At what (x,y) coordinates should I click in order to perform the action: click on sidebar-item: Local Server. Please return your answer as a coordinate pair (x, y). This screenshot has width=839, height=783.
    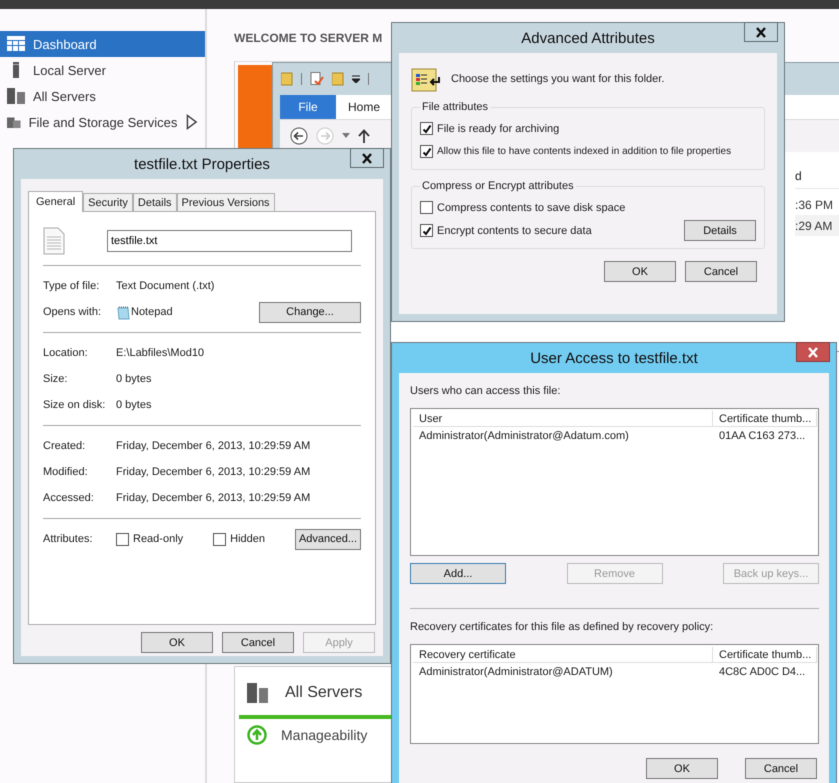
    Looking at the image, I should click on (102, 70).